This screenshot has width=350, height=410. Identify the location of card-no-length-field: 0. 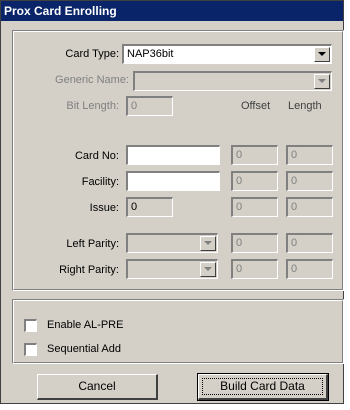
(309, 155).